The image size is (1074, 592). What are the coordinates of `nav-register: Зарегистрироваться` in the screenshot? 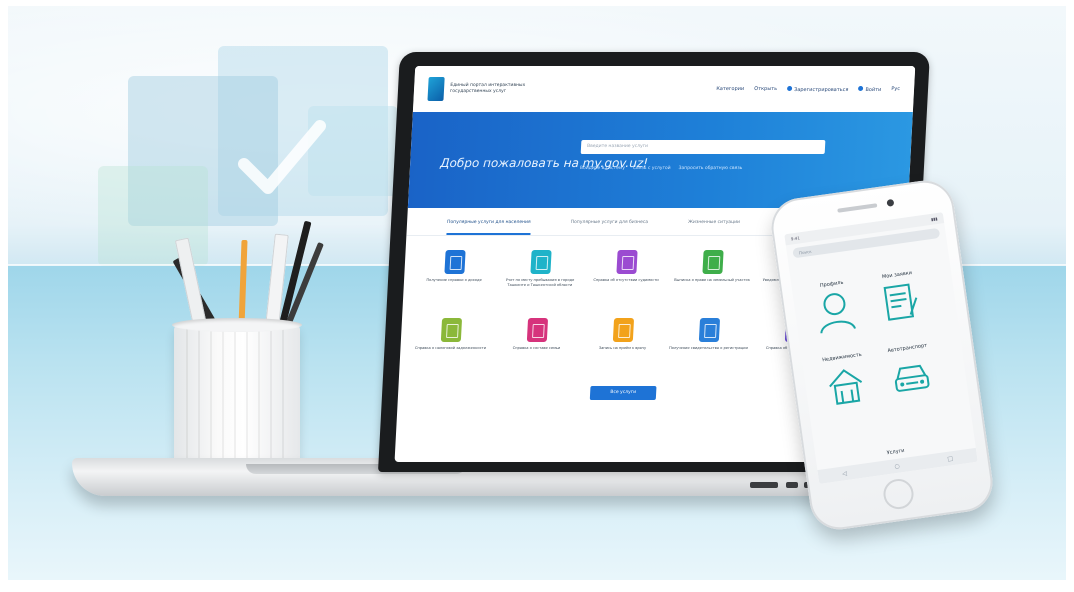 It's located at (818, 89).